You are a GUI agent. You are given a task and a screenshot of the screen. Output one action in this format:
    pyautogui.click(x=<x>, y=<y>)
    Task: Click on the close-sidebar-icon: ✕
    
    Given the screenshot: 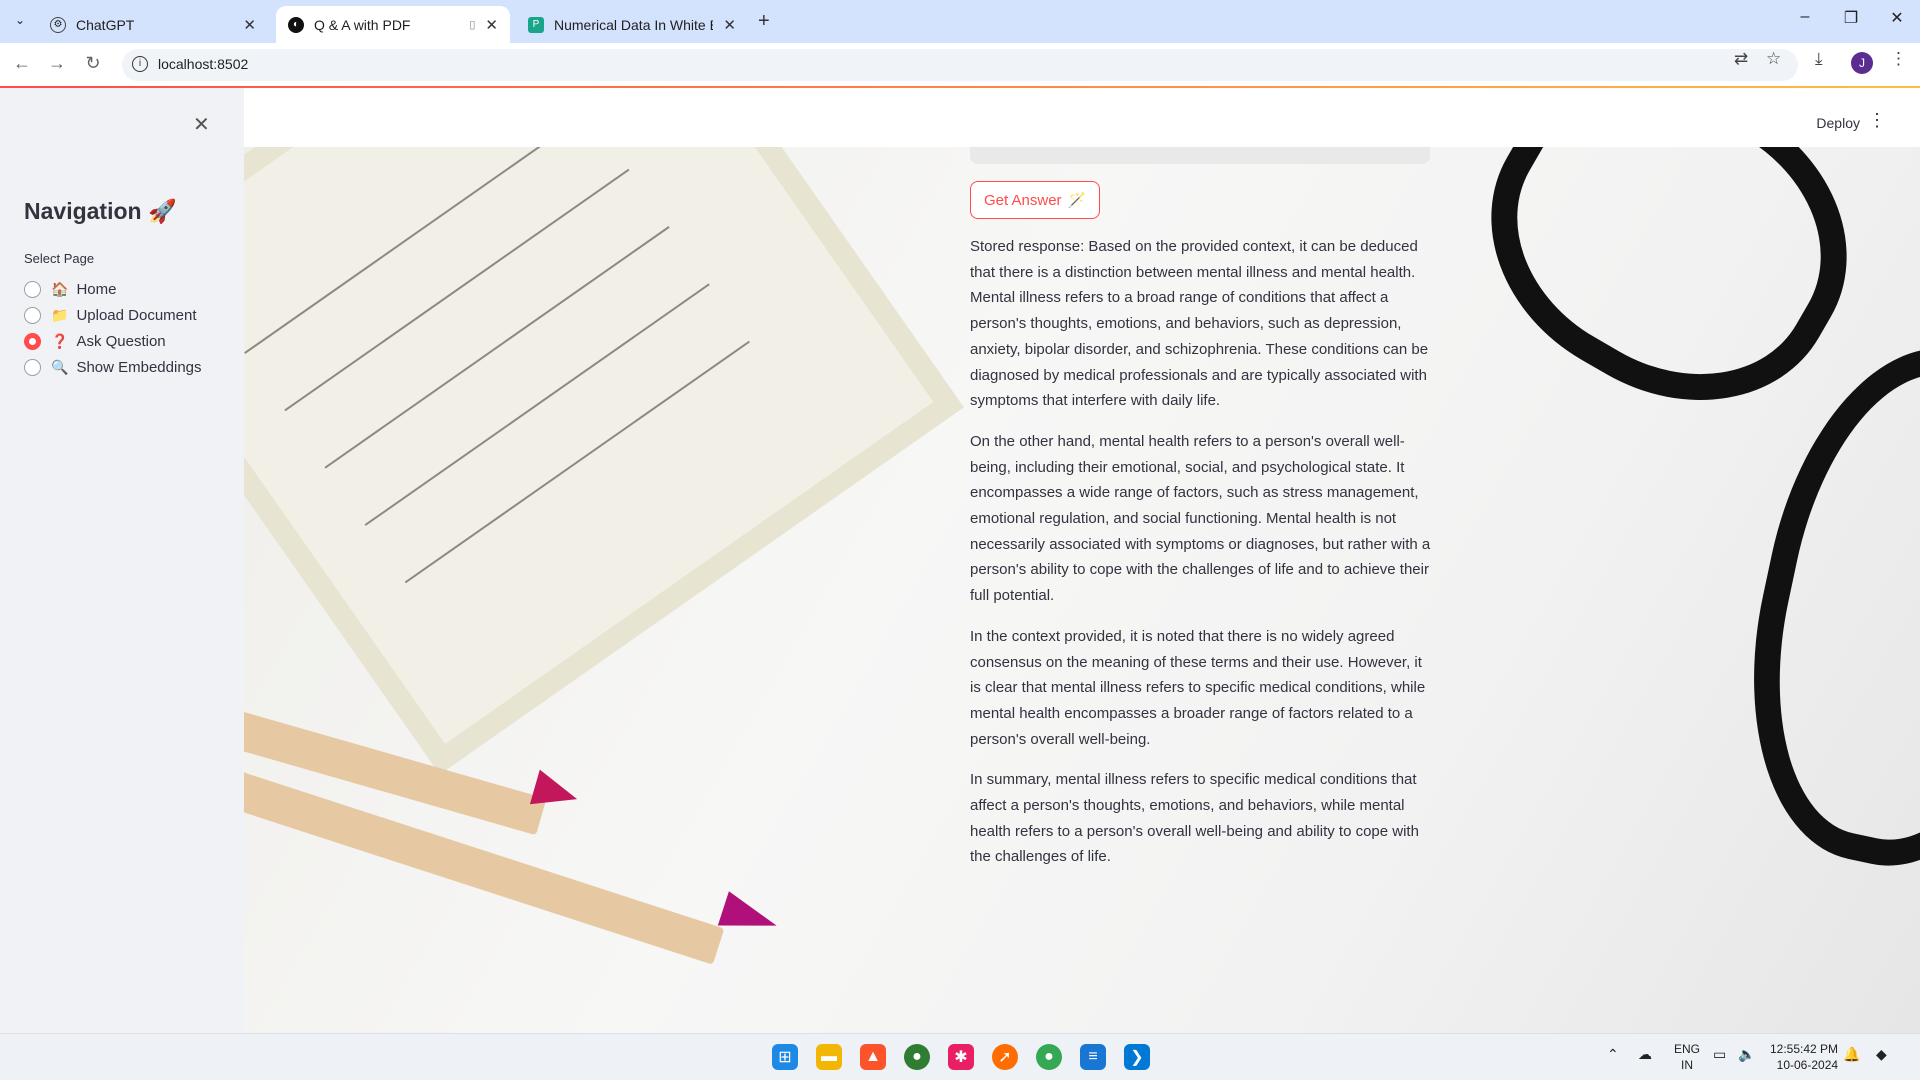 What is the action you would take?
    pyautogui.click(x=201, y=124)
    